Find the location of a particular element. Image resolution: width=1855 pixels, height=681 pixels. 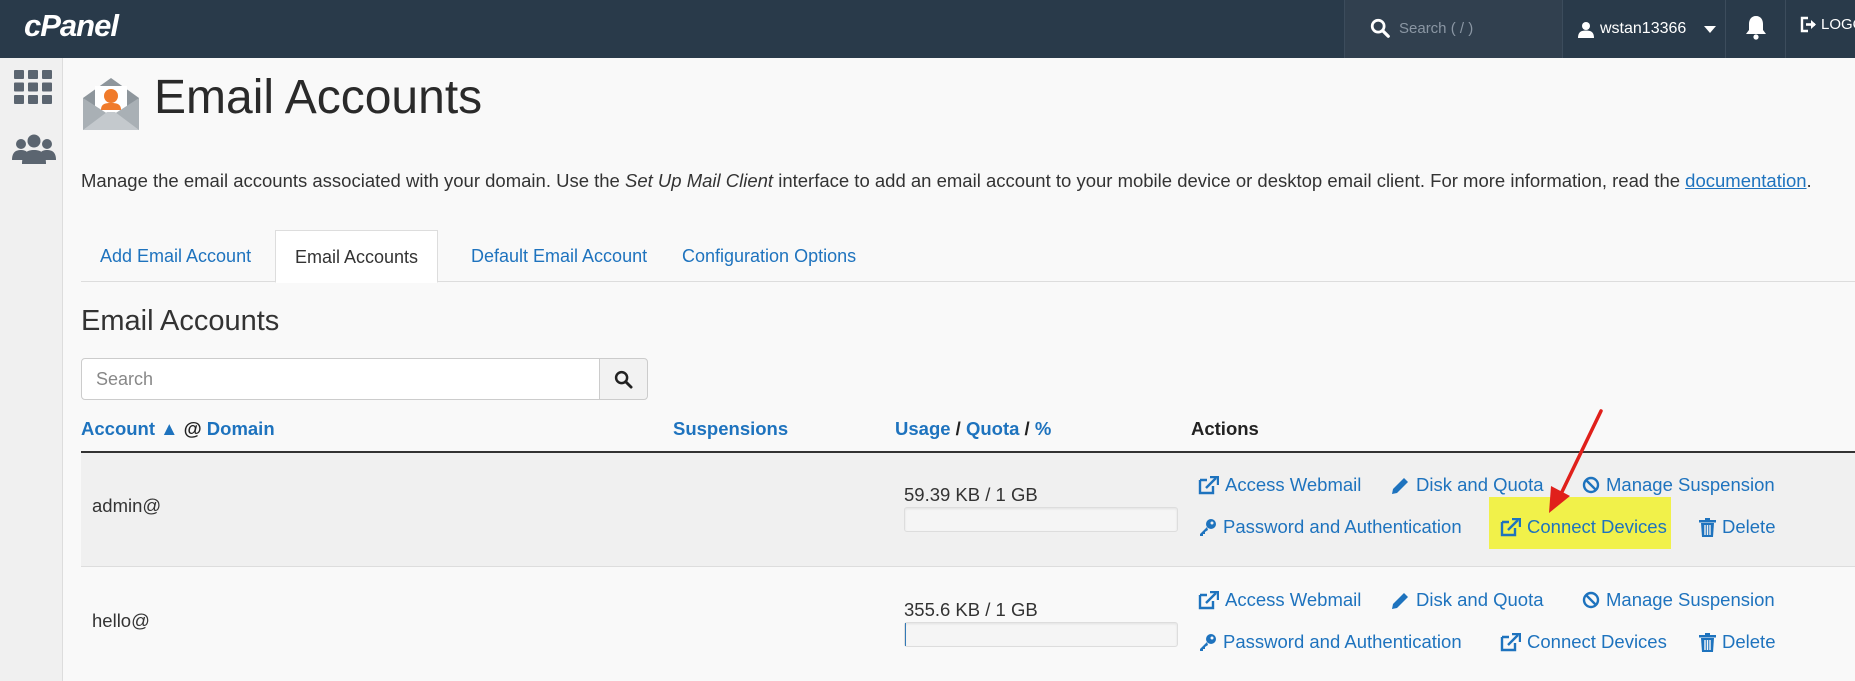

column-header-account: Account ▲ @ Domain is located at coordinates (178, 429).